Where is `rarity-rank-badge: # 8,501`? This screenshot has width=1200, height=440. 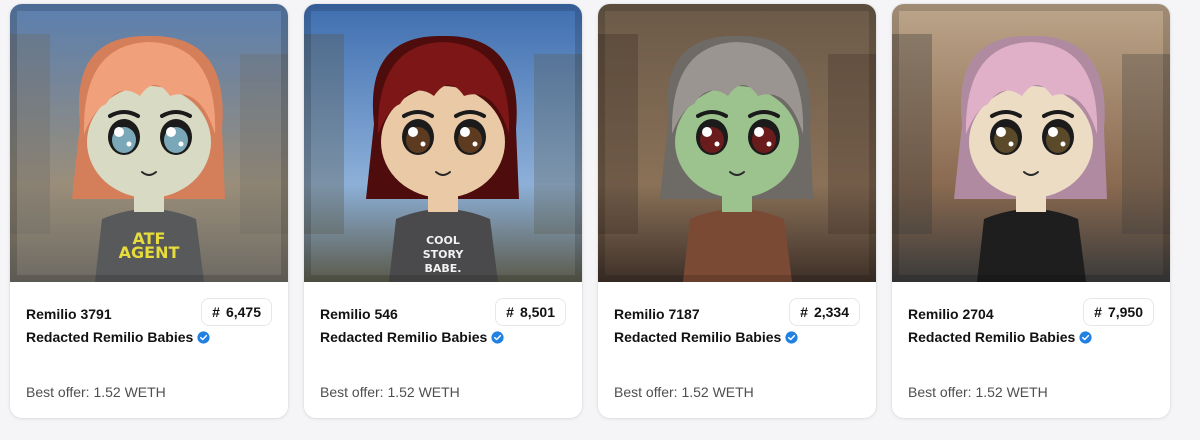
rarity-rank-badge: # 8,501 is located at coordinates (530, 312).